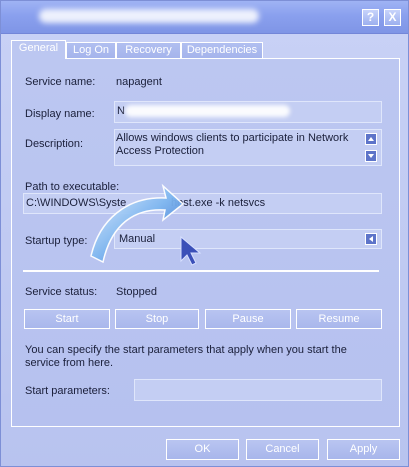 This screenshot has height=467, width=409. I want to click on title-bar: ? X, so click(204, 17).